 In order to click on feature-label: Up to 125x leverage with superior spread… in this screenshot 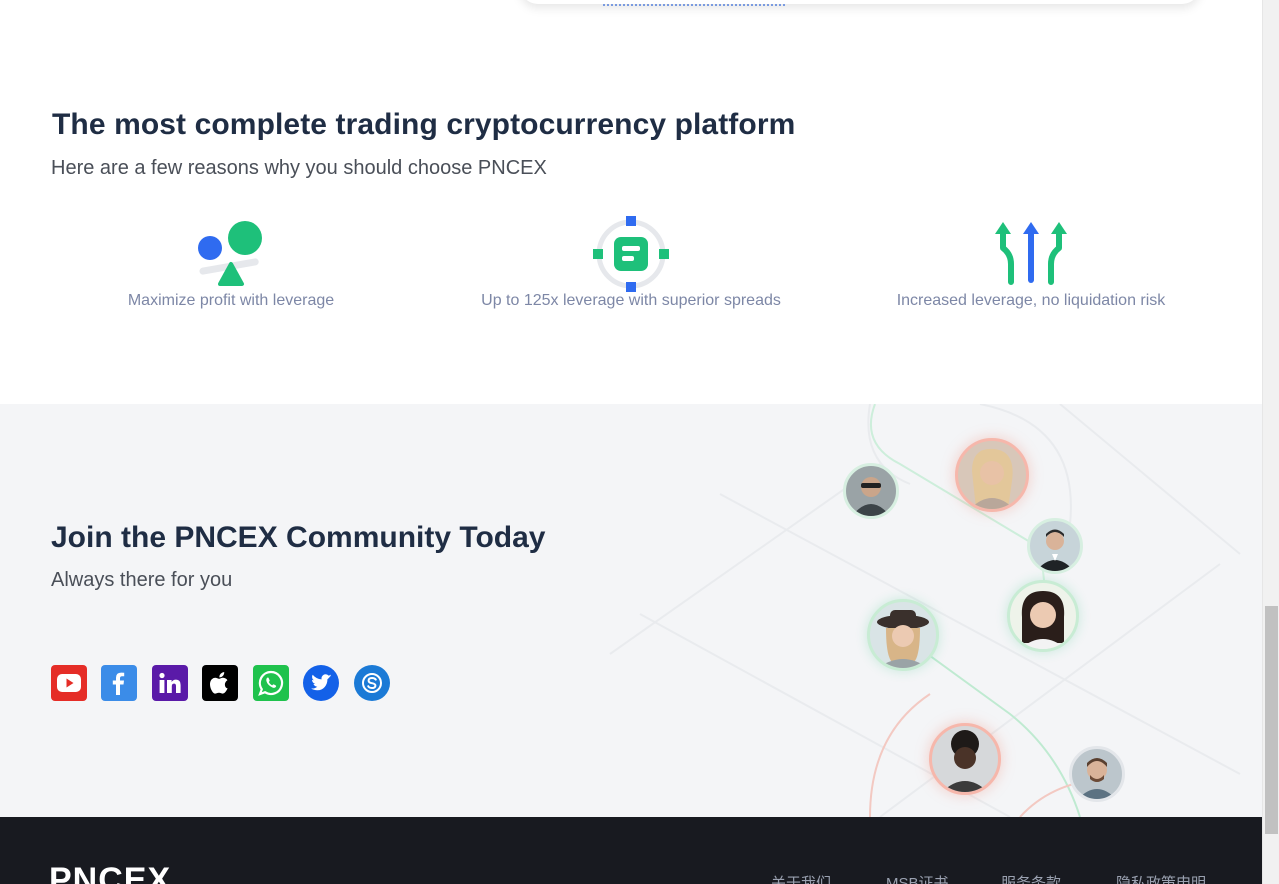, I will do `click(631, 300)`.